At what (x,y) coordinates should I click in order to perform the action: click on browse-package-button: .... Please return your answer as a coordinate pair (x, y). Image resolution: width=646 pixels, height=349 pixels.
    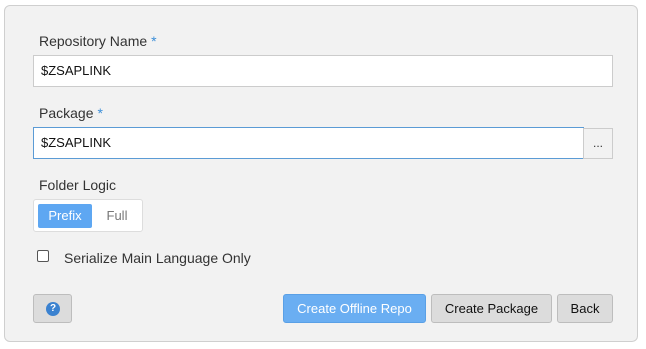
    Looking at the image, I should click on (598, 143).